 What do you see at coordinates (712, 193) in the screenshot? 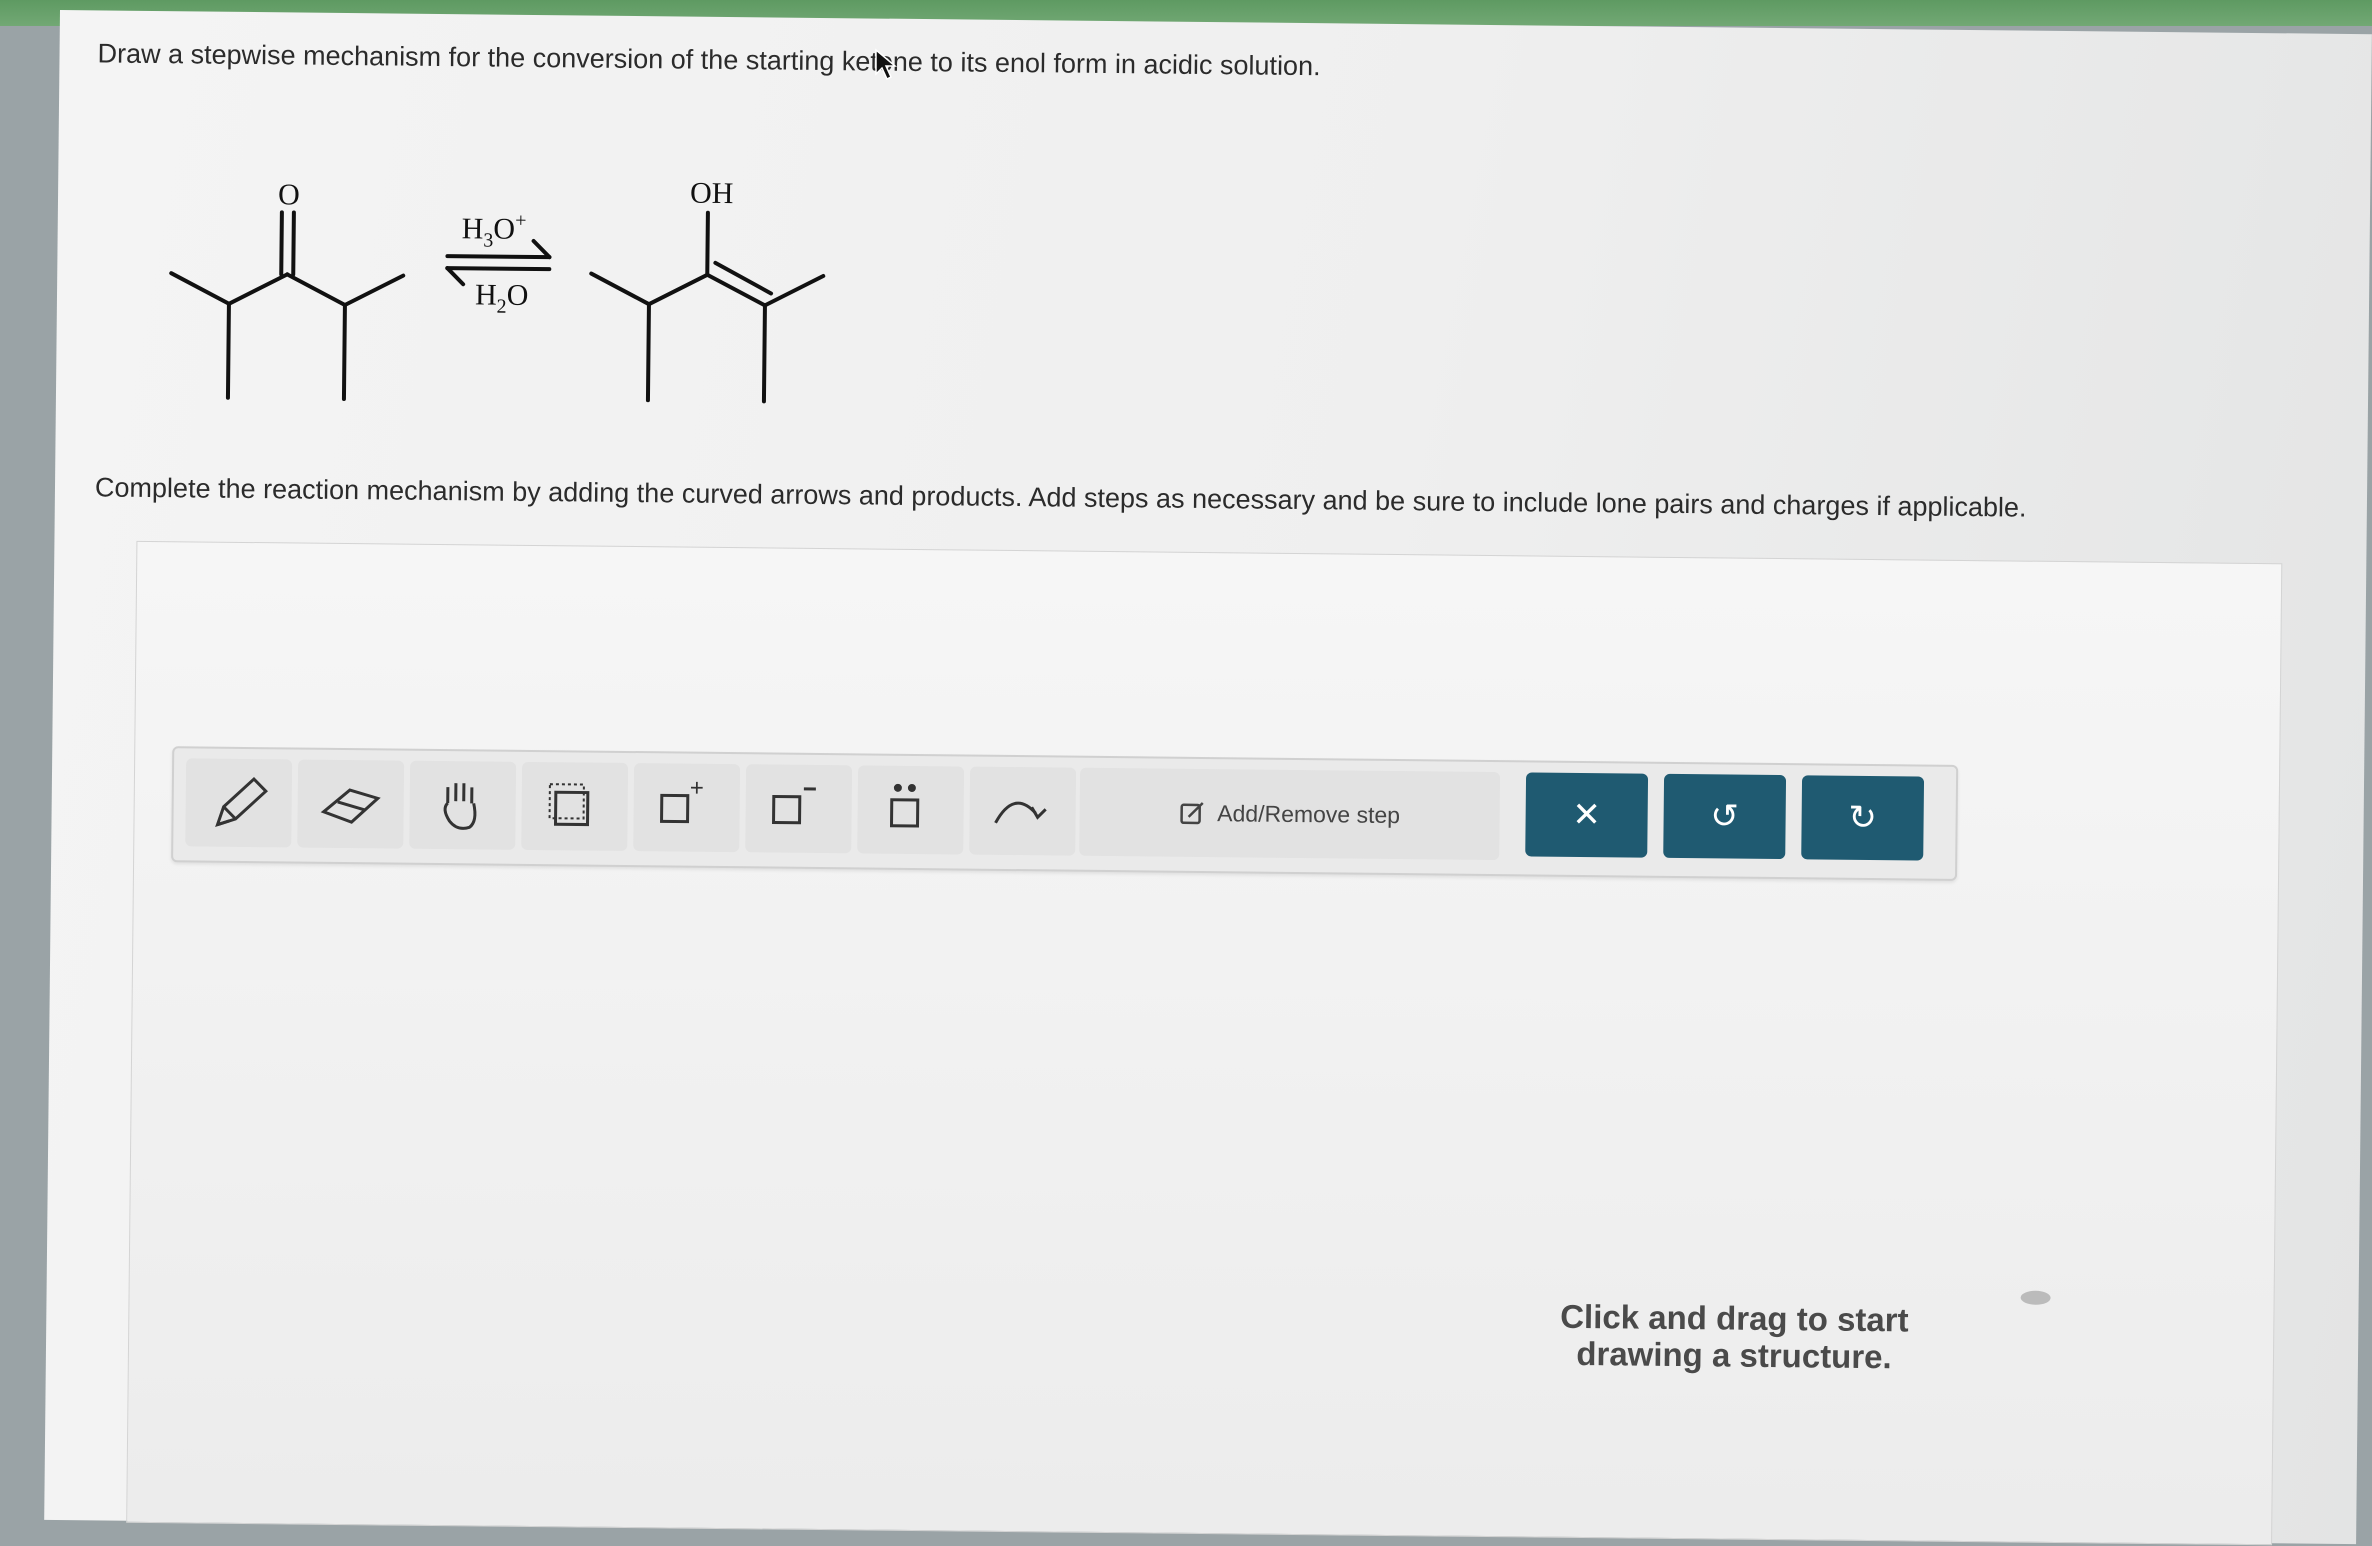
I see `product-hydroxyl-label: OH` at bounding box center [712, 193].